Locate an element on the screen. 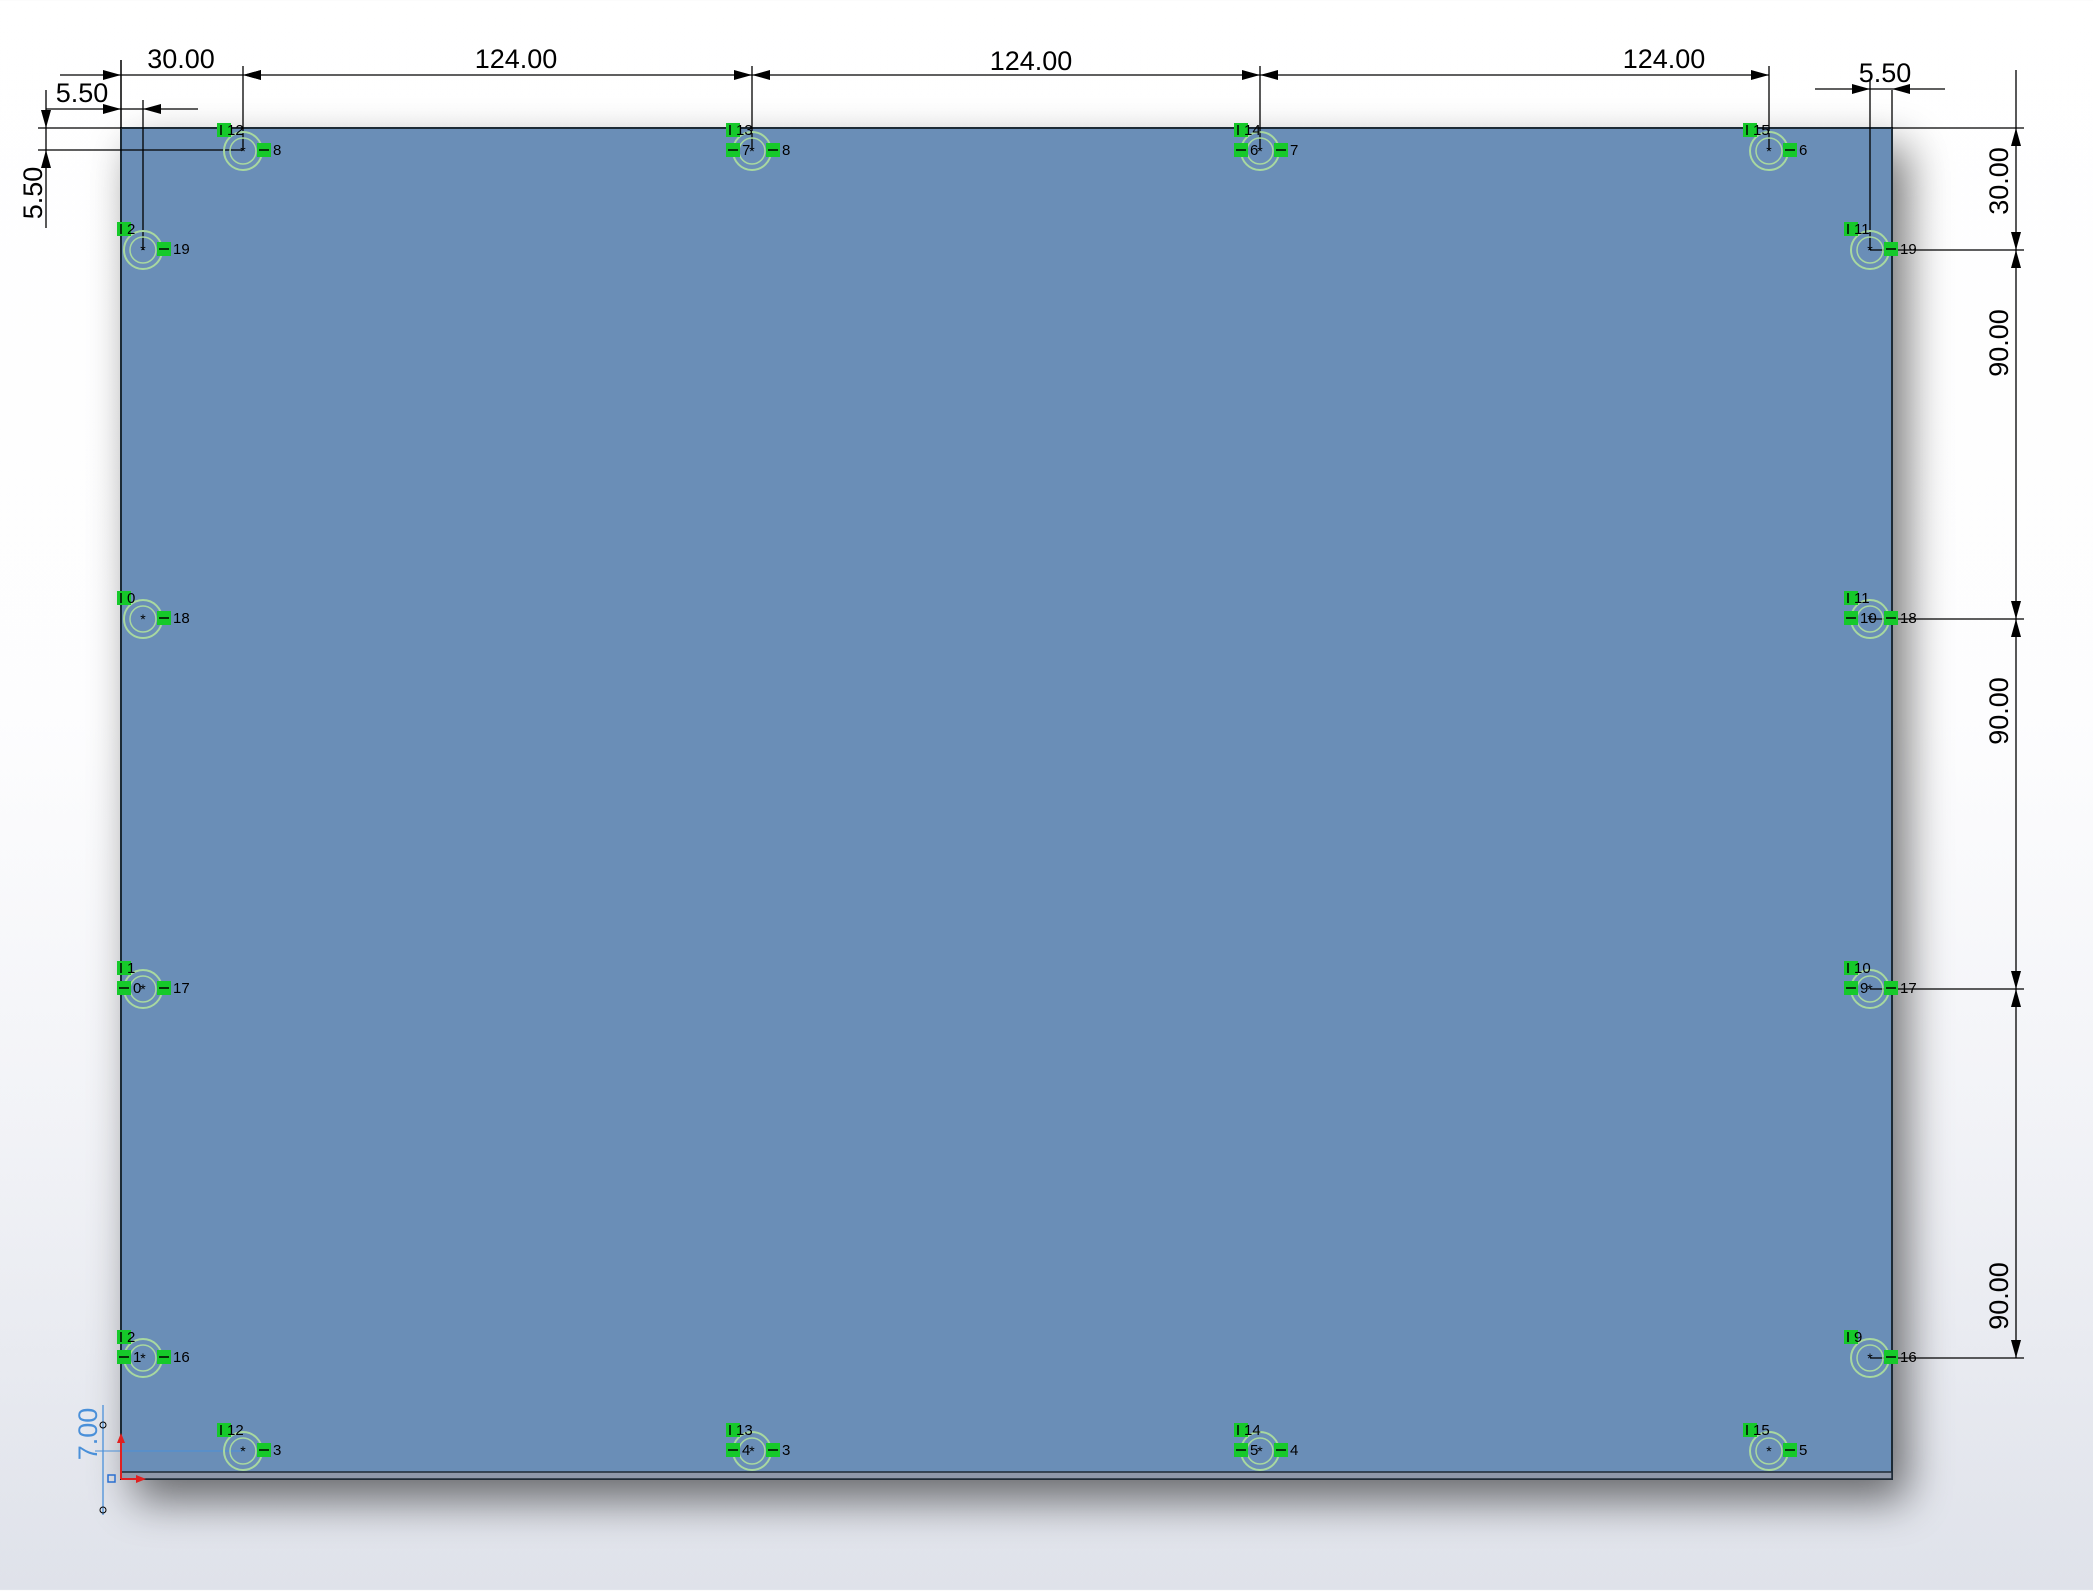  relation-badge-label: 4 is located at coordinates (1294, 1450).